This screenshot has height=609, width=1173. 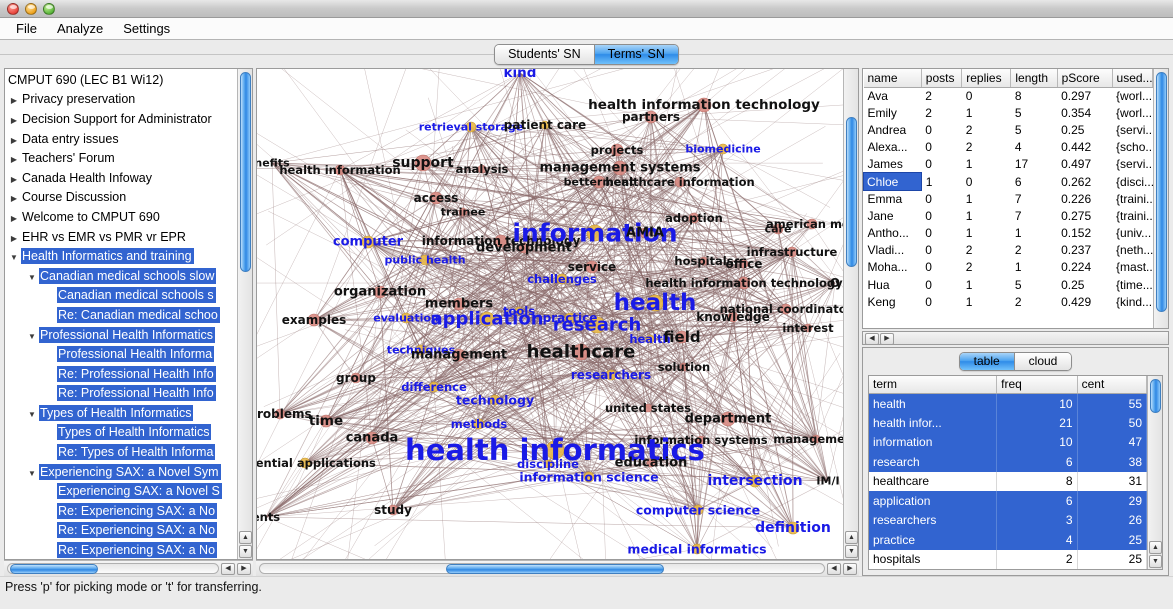 I want to click on participants-column-header: length, so click(x=1034, y=78).